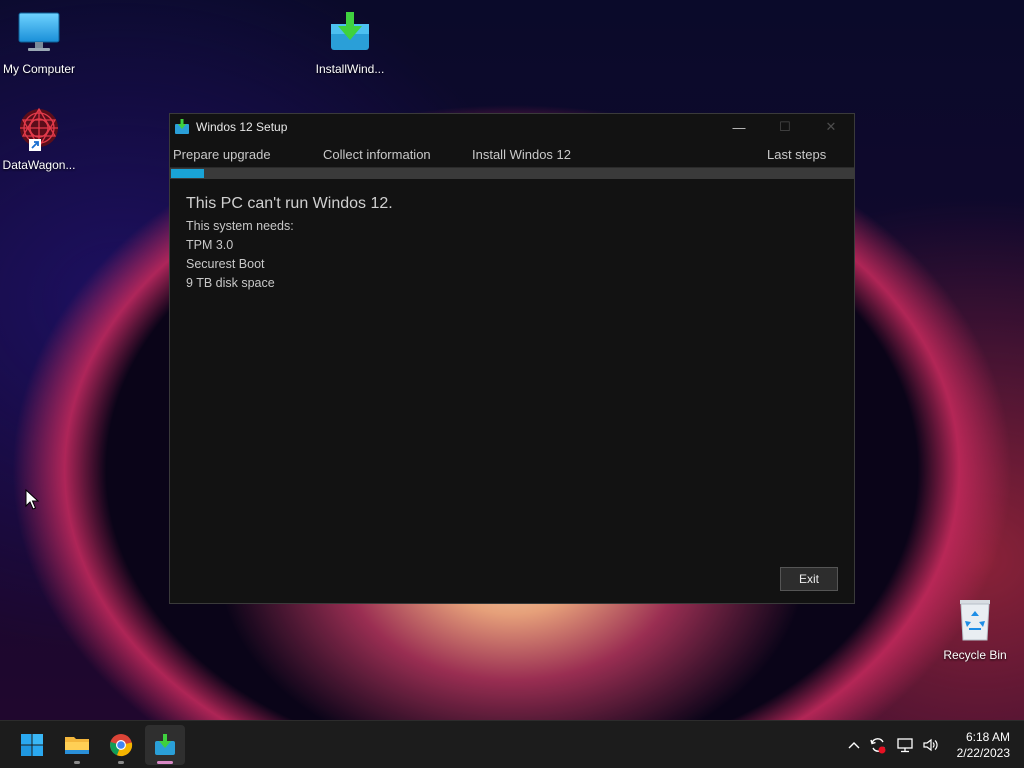  I want to click on maximize-button: ☐, so click(785, 127).